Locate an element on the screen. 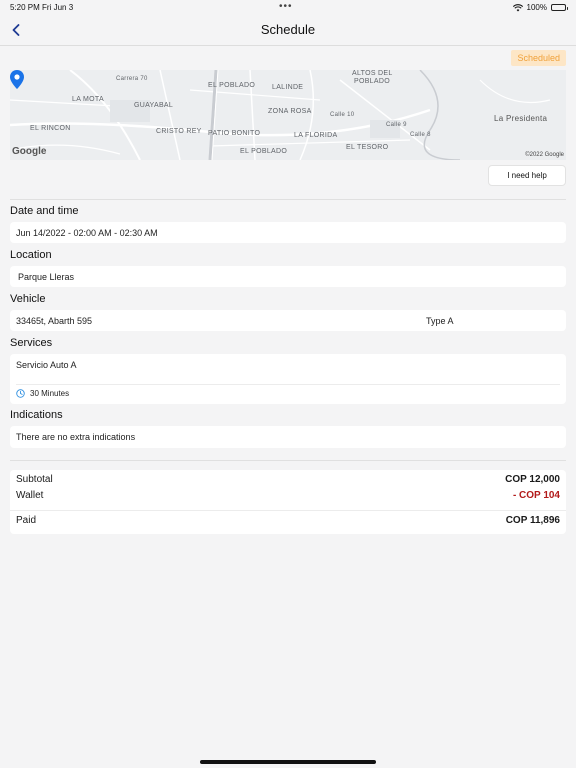  clock-icon is located at coordinates (20, 393).